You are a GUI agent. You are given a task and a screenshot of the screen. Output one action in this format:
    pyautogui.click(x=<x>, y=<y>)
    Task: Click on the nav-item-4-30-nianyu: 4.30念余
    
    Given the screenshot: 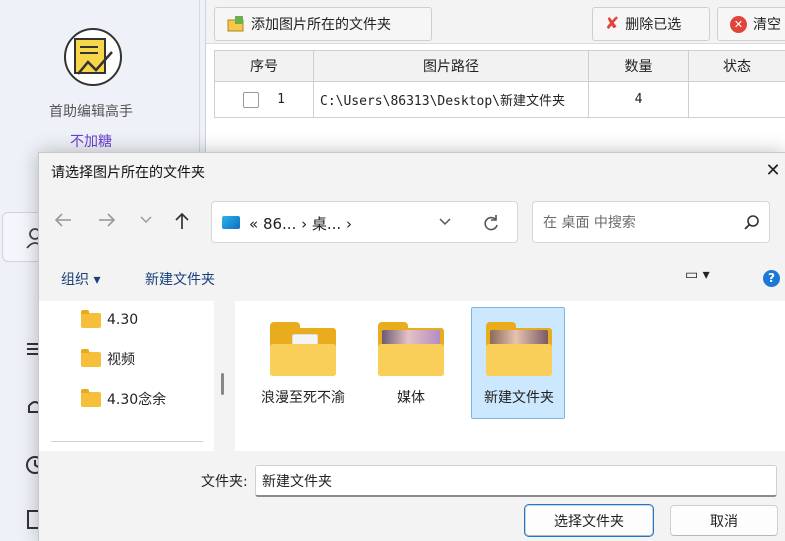 What is the action you would take?
    pyautogui.click(x=124, y=398)
    